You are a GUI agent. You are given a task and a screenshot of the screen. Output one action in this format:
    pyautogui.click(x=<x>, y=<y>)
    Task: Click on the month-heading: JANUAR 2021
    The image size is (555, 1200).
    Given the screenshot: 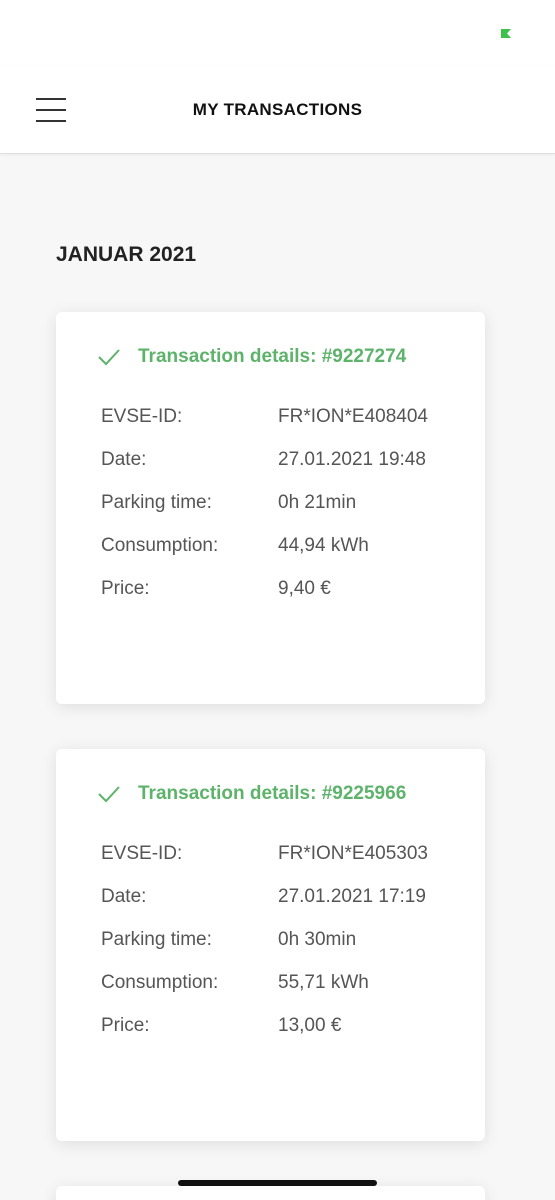 What is the action you would take?
    pyautogui.click(x=126, y=254)
    